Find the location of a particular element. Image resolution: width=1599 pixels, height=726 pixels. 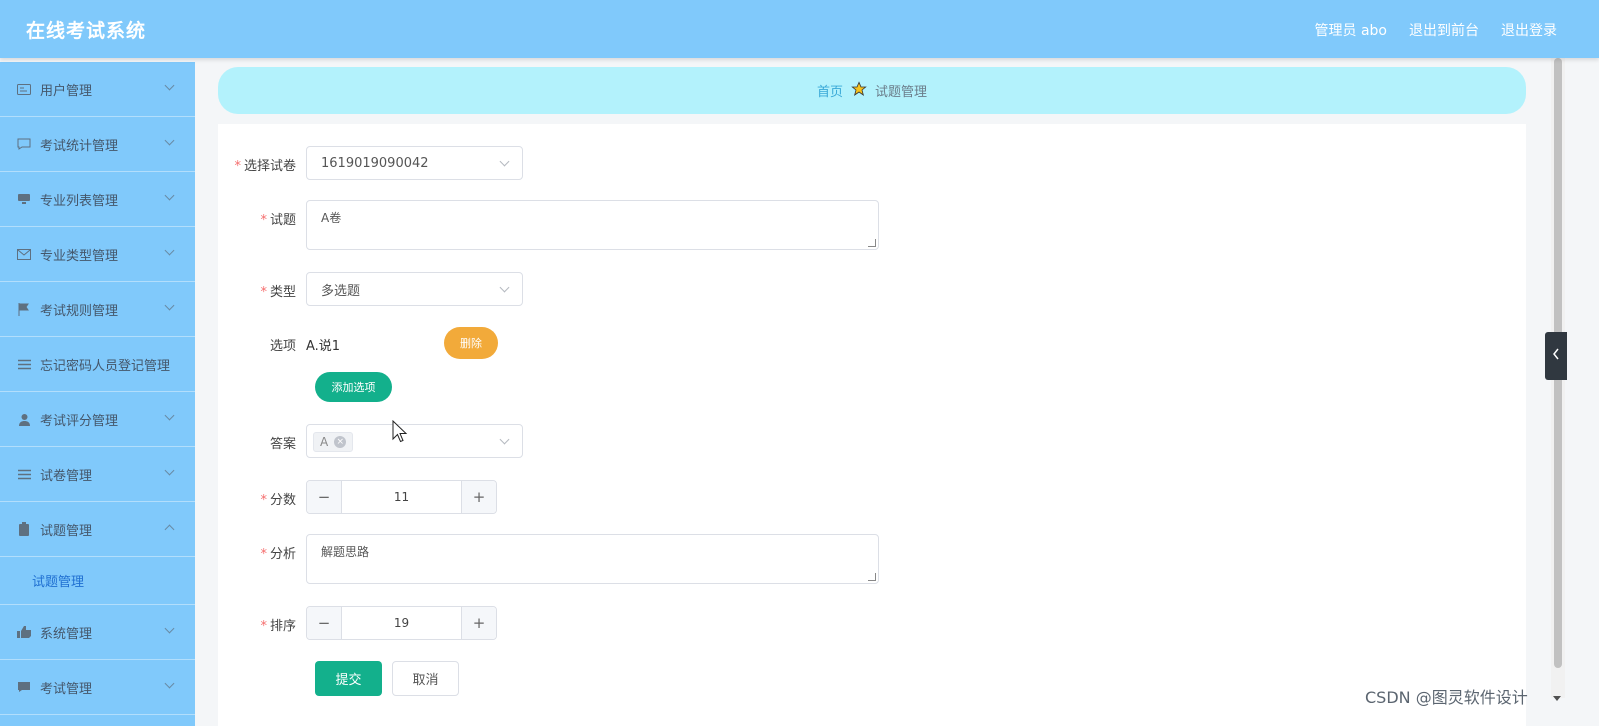

close-icon: × is located at coordinates (340, 442).